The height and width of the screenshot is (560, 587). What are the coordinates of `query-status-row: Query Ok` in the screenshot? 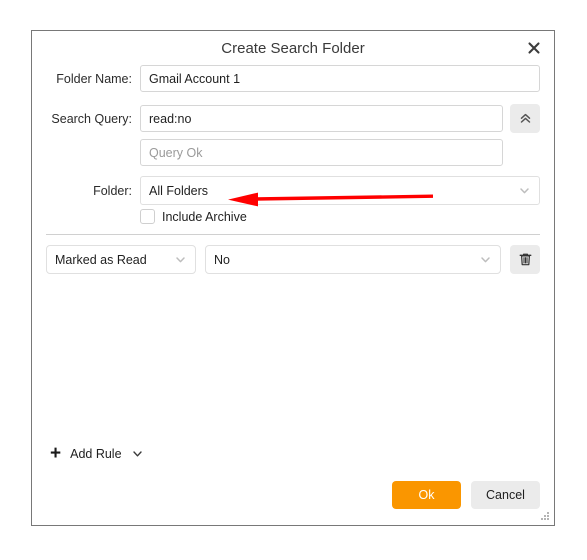 It's located at (293, 152).